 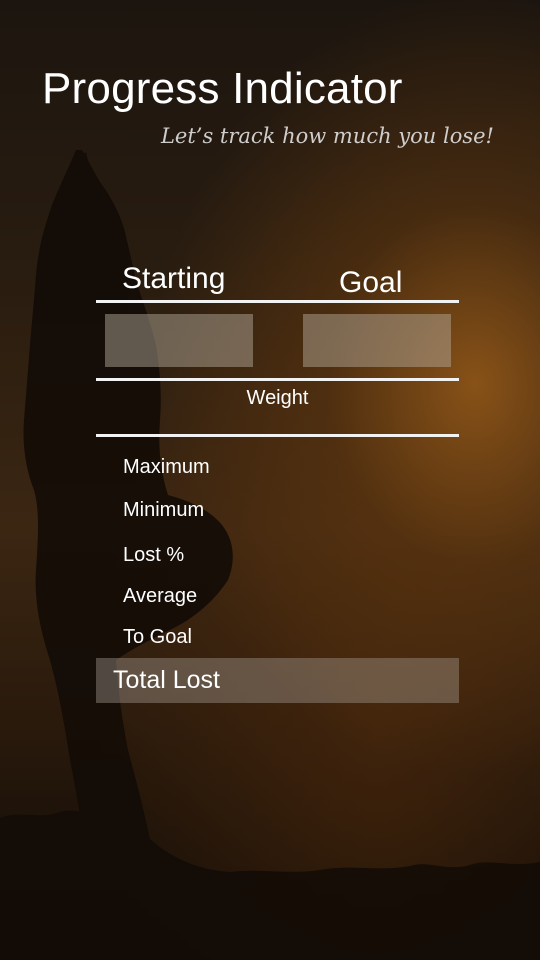 What do you see at coordinates (179, 340) in the screenshot?
I see `starting-weight-input` at bounding box center [179, 340].